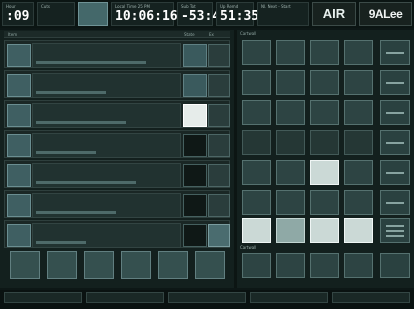 Image resolution: width=414 pixels, height=309 pixels. I want to click on countdown-display: Sub Tot -53:44, so click(202, 14).